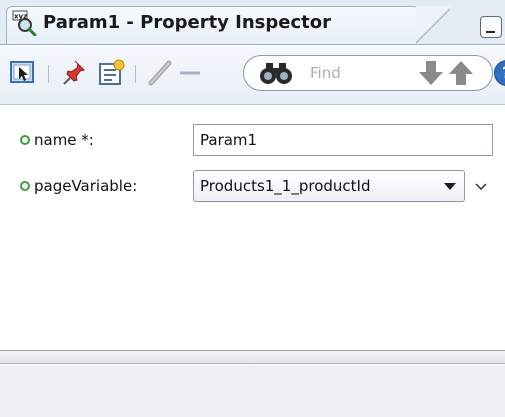  Describe the element at coordinates (160, 73) in the screenshot. I see `pencil-icon` at that location.